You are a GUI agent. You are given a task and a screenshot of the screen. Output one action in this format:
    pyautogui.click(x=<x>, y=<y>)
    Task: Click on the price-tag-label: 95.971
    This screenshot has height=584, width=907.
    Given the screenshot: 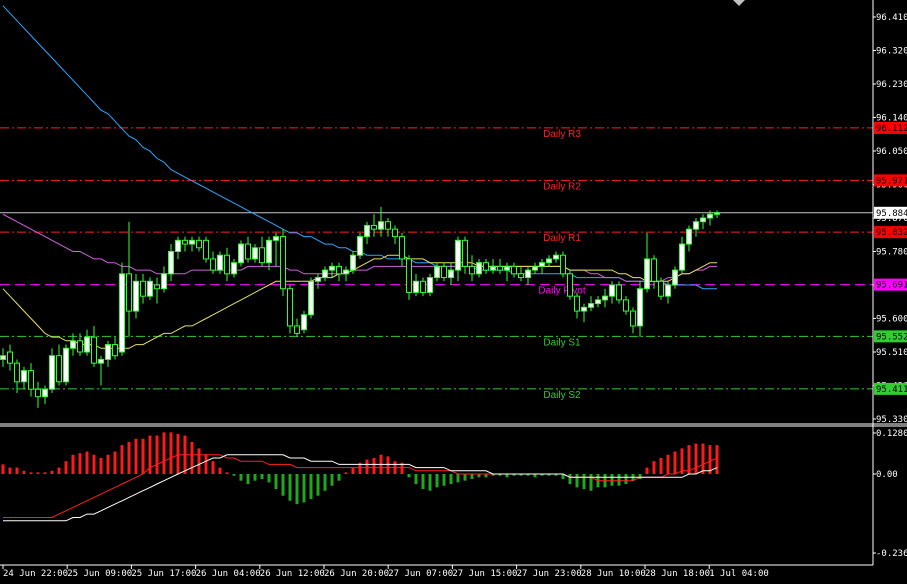 What is the action you would take?
    pyautogui.click(x=891, y=181)
    